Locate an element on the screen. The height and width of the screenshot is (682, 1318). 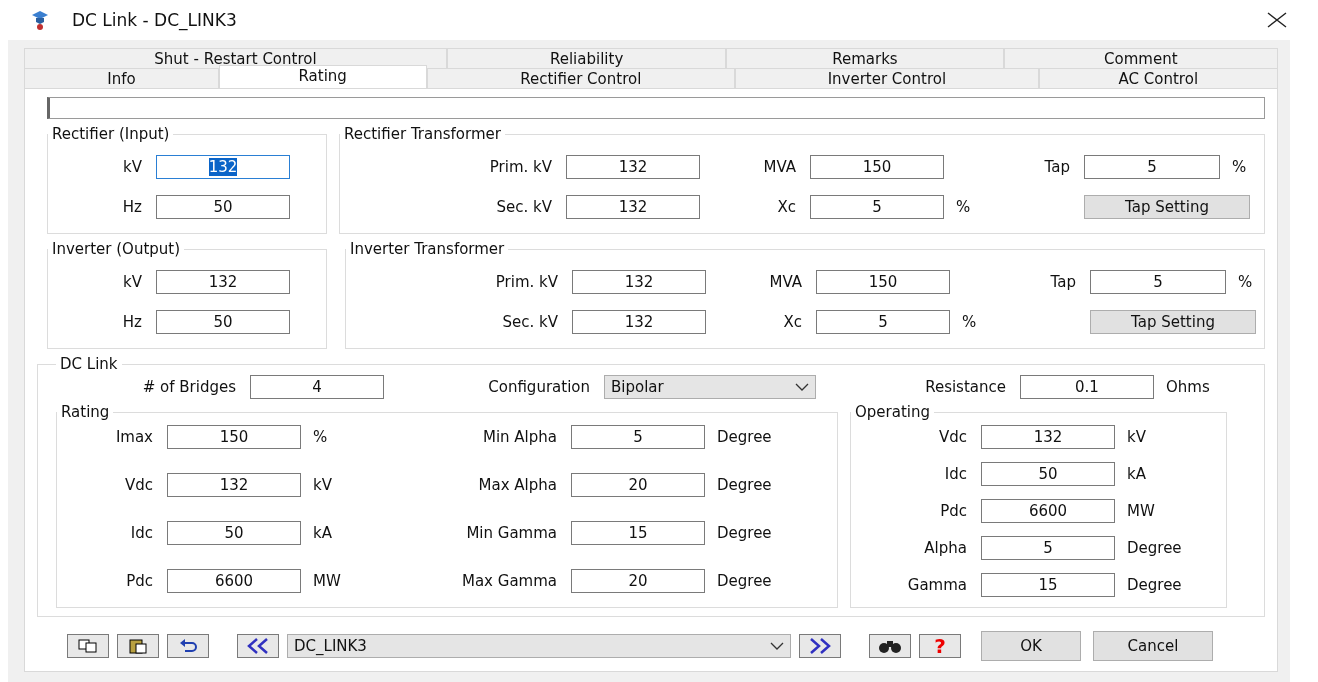
undo-button is located at coordinates (188, 646).